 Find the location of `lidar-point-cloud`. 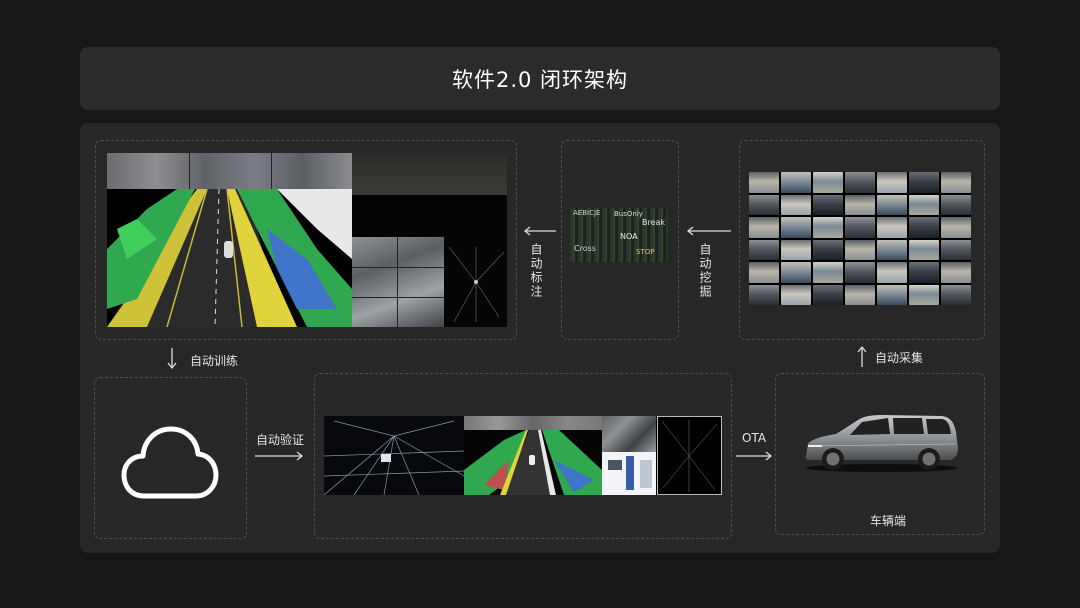

lidar-point-cloud is located at coordinates (475, 282).